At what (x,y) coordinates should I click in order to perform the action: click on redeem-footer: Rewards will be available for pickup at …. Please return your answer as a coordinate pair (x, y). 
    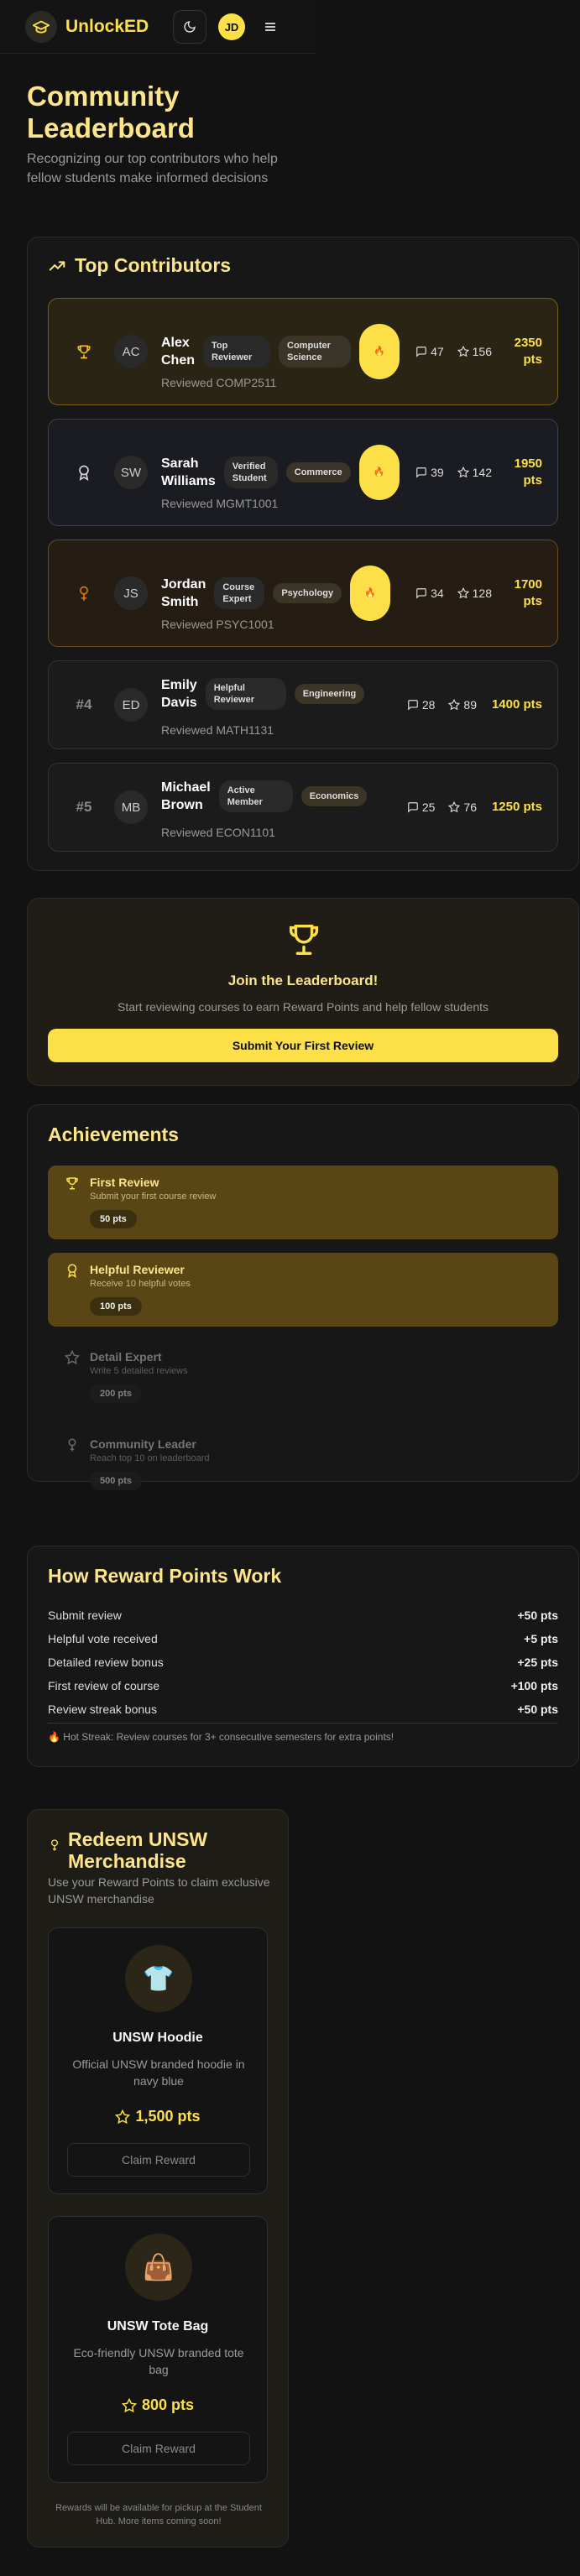
    Looking at the image, I should click on (158, 2514).